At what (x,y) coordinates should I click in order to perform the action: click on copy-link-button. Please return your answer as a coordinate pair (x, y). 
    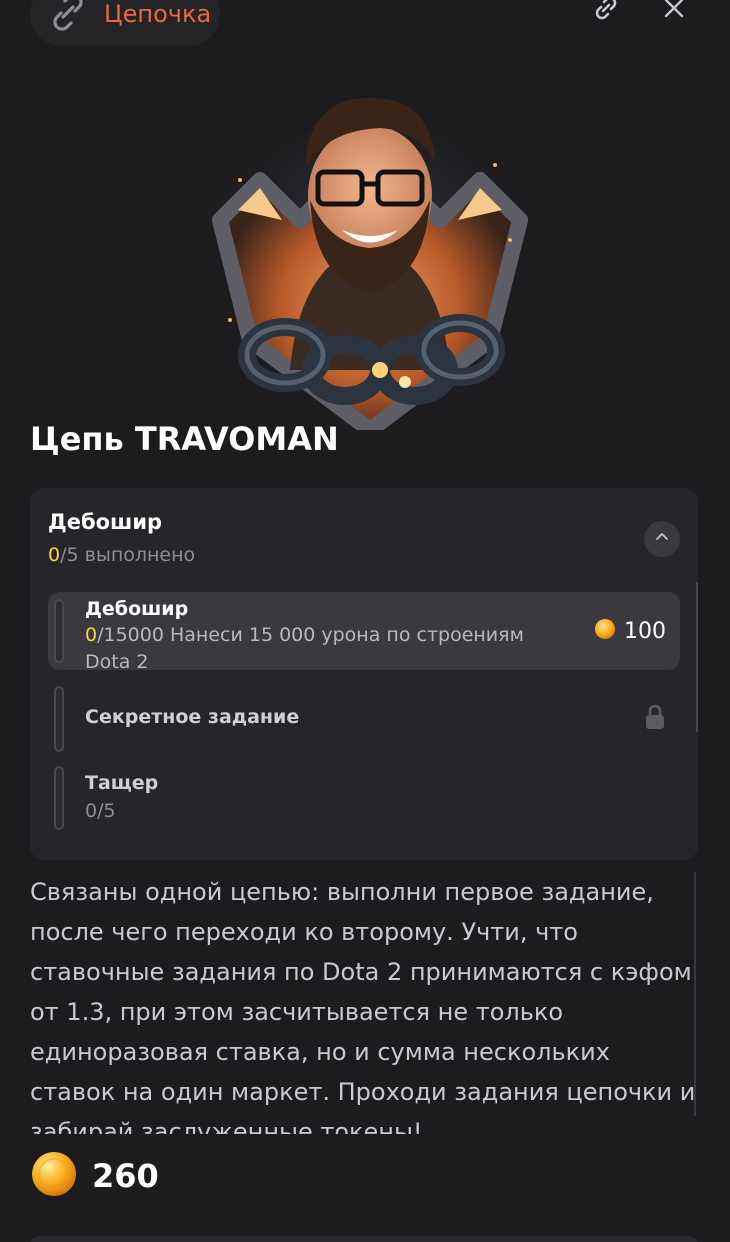
    Looking at the image, I should click on (606, 14).